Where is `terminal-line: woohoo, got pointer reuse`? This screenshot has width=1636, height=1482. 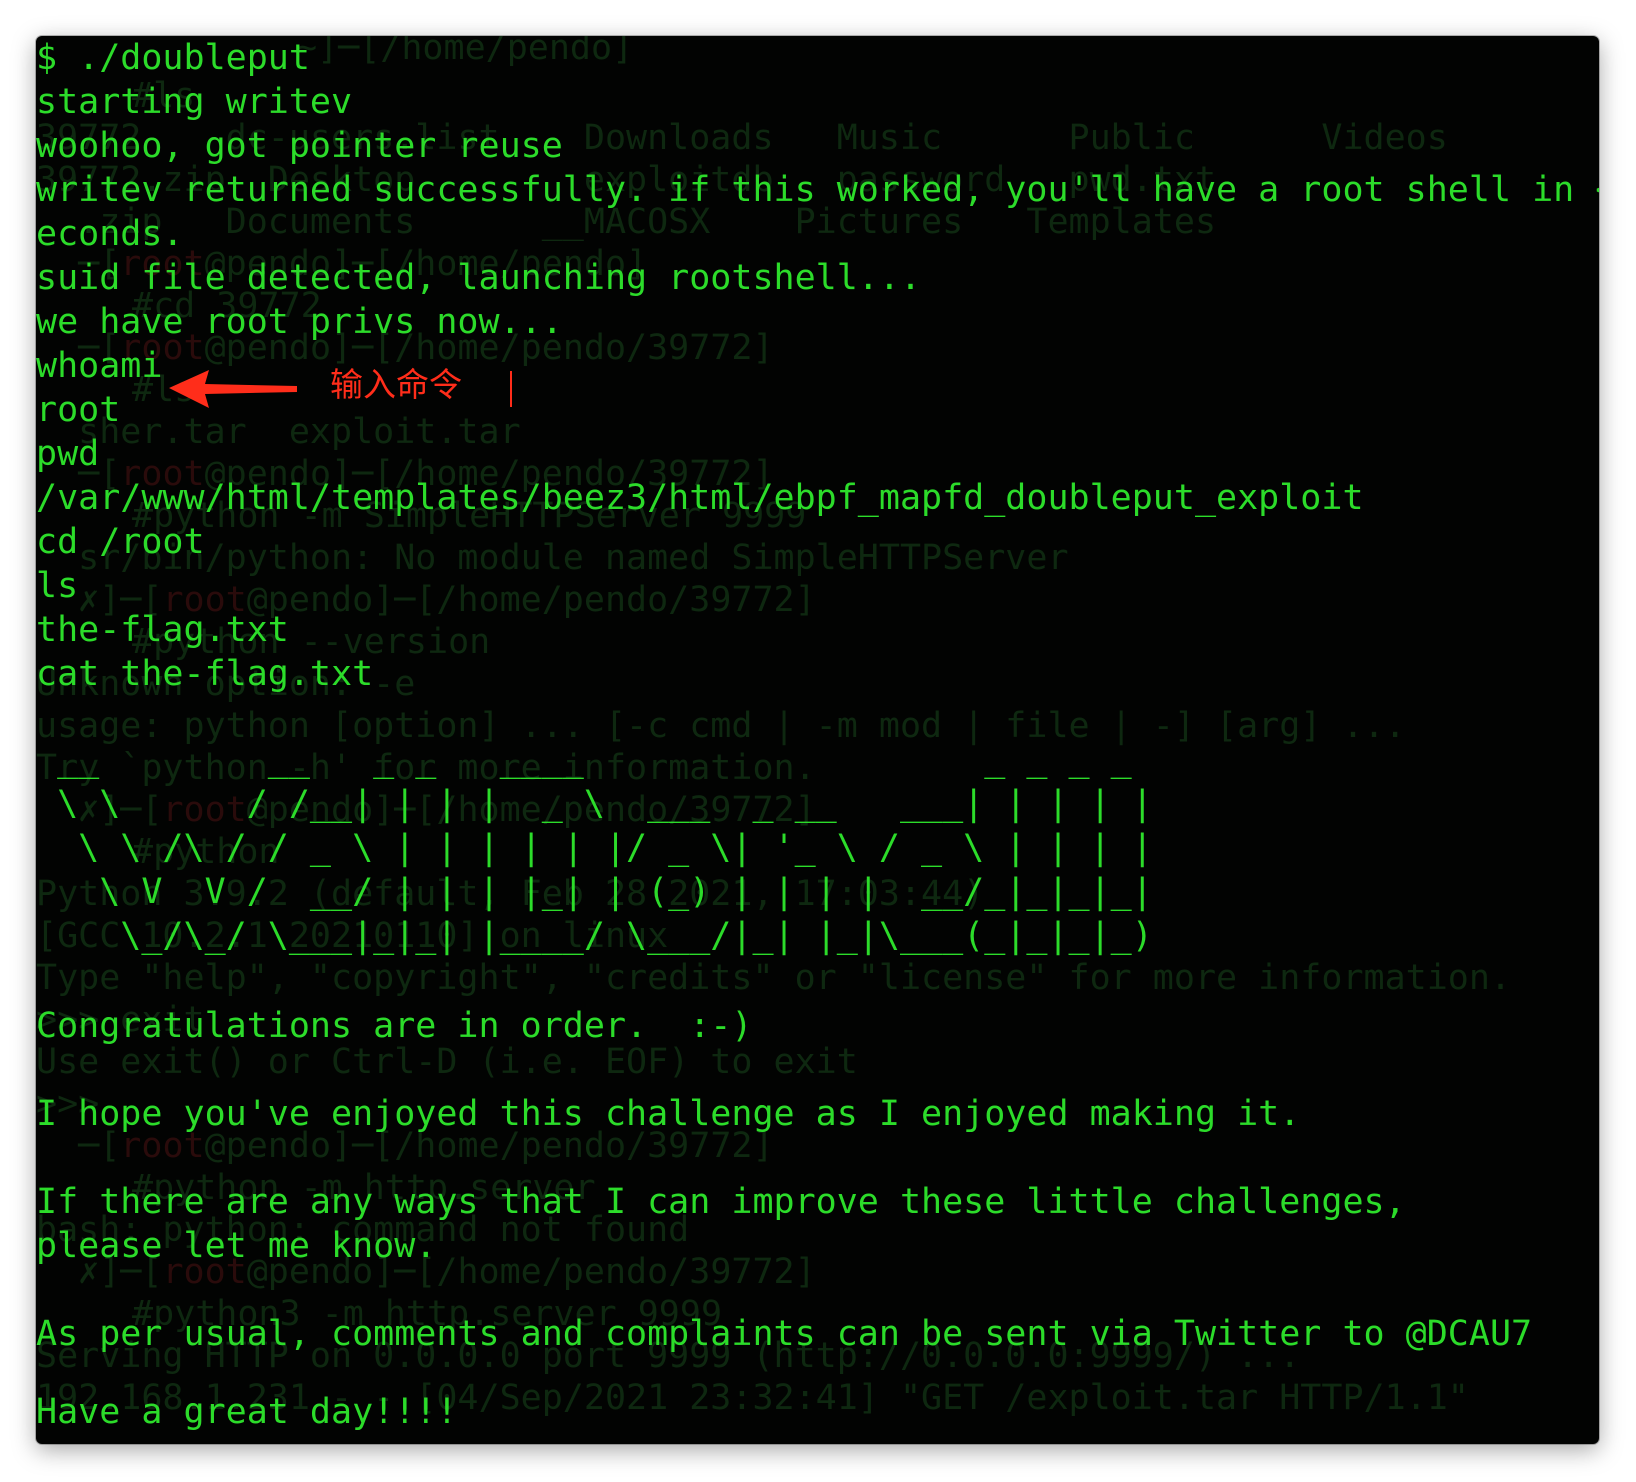
terminal-line: woohoo, got pointer reuse is located at coordinates (299, 146).